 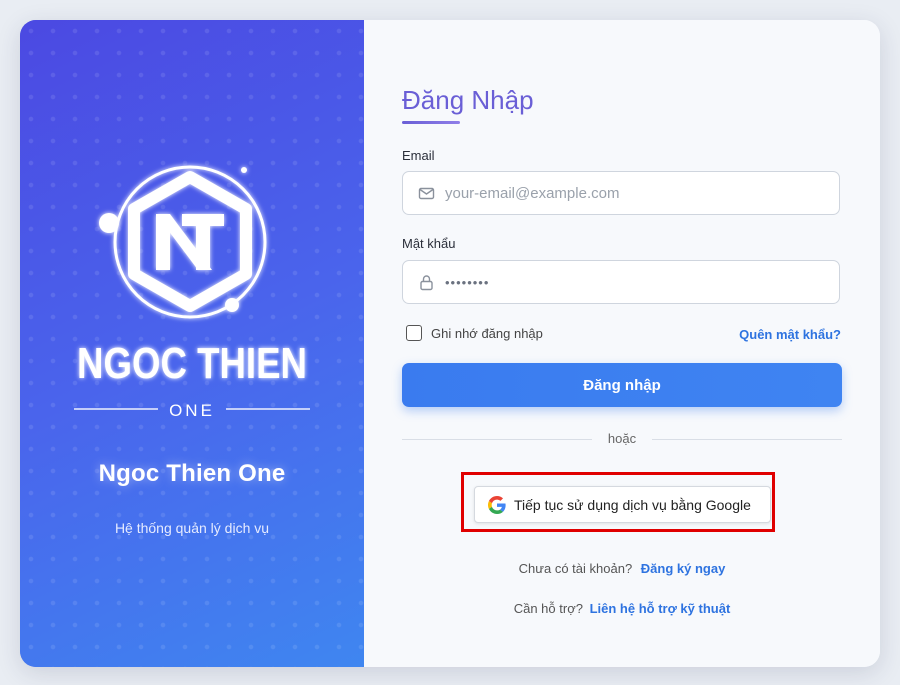 I want to click on envelope-icon, so click(x=426, y=193).